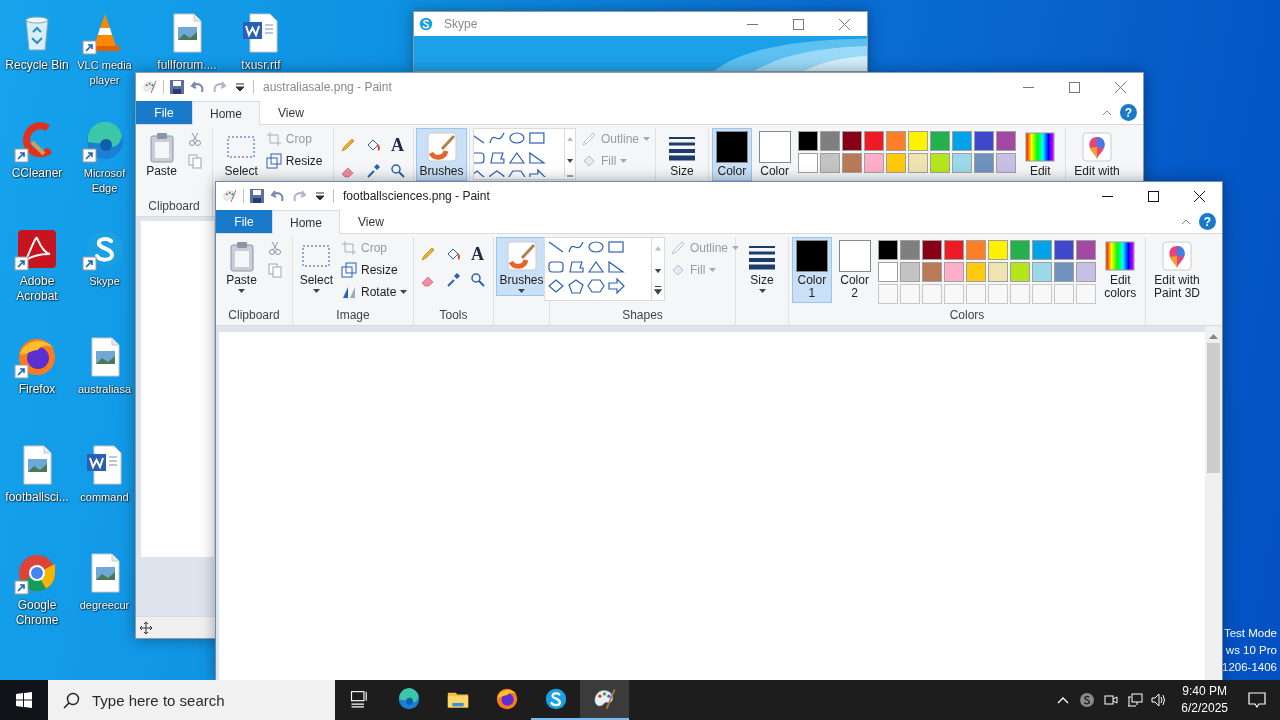 This screenshot has width=1280, height=720. What do you see at coordinates (1120, 270) in the screenshot?
I see `edit-colors-button: Edit colors` at bounding box center [1120, 270].